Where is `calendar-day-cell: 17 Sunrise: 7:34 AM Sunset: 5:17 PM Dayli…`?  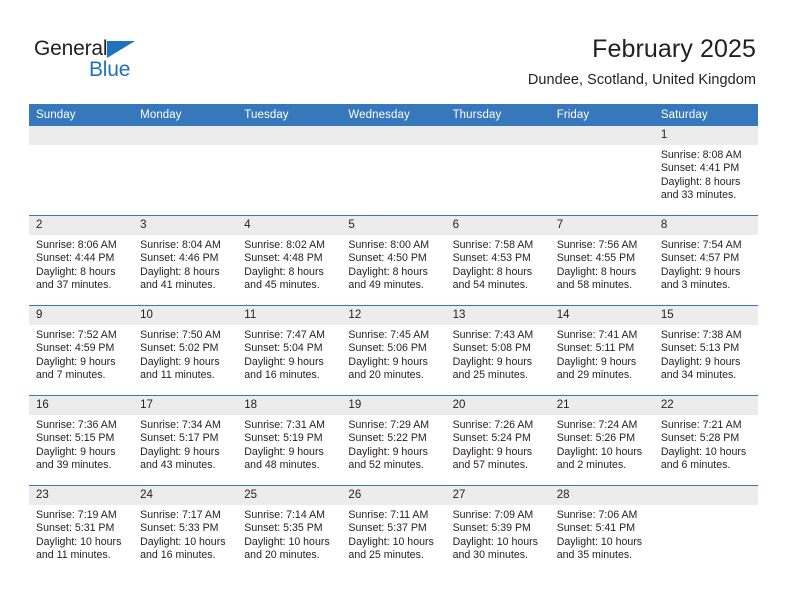
calendar-day-cell: 17 Sunrise: 7:34 AM Sunset: 5:17 PM Dayli… is located at coordinates (185, 440).